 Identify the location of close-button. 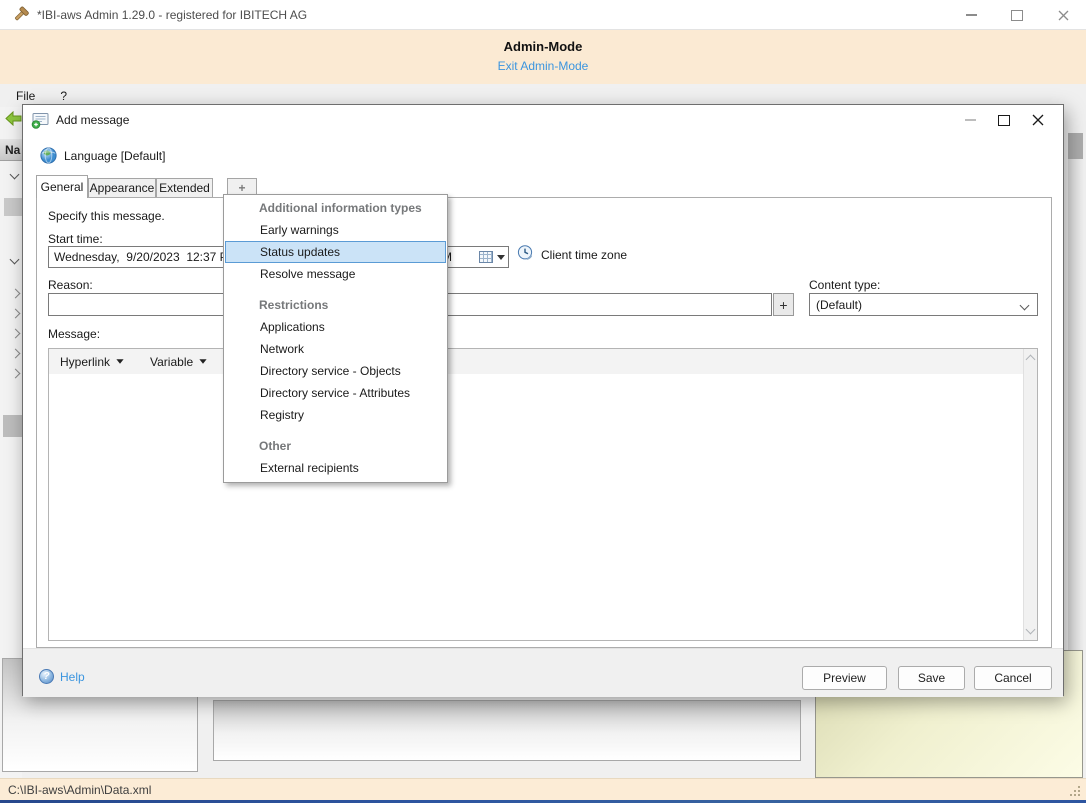
(1063, 15).